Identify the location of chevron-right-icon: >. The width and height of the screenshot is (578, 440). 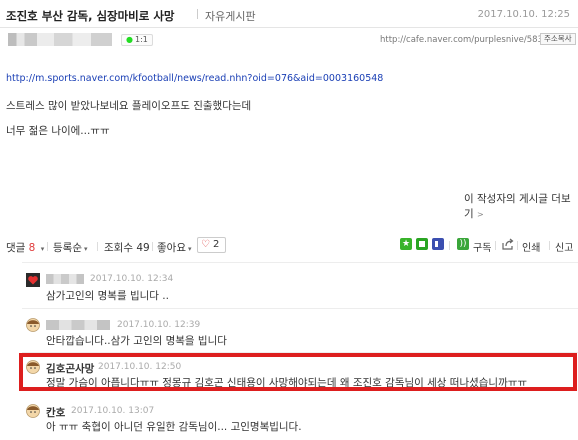
(480, 214).